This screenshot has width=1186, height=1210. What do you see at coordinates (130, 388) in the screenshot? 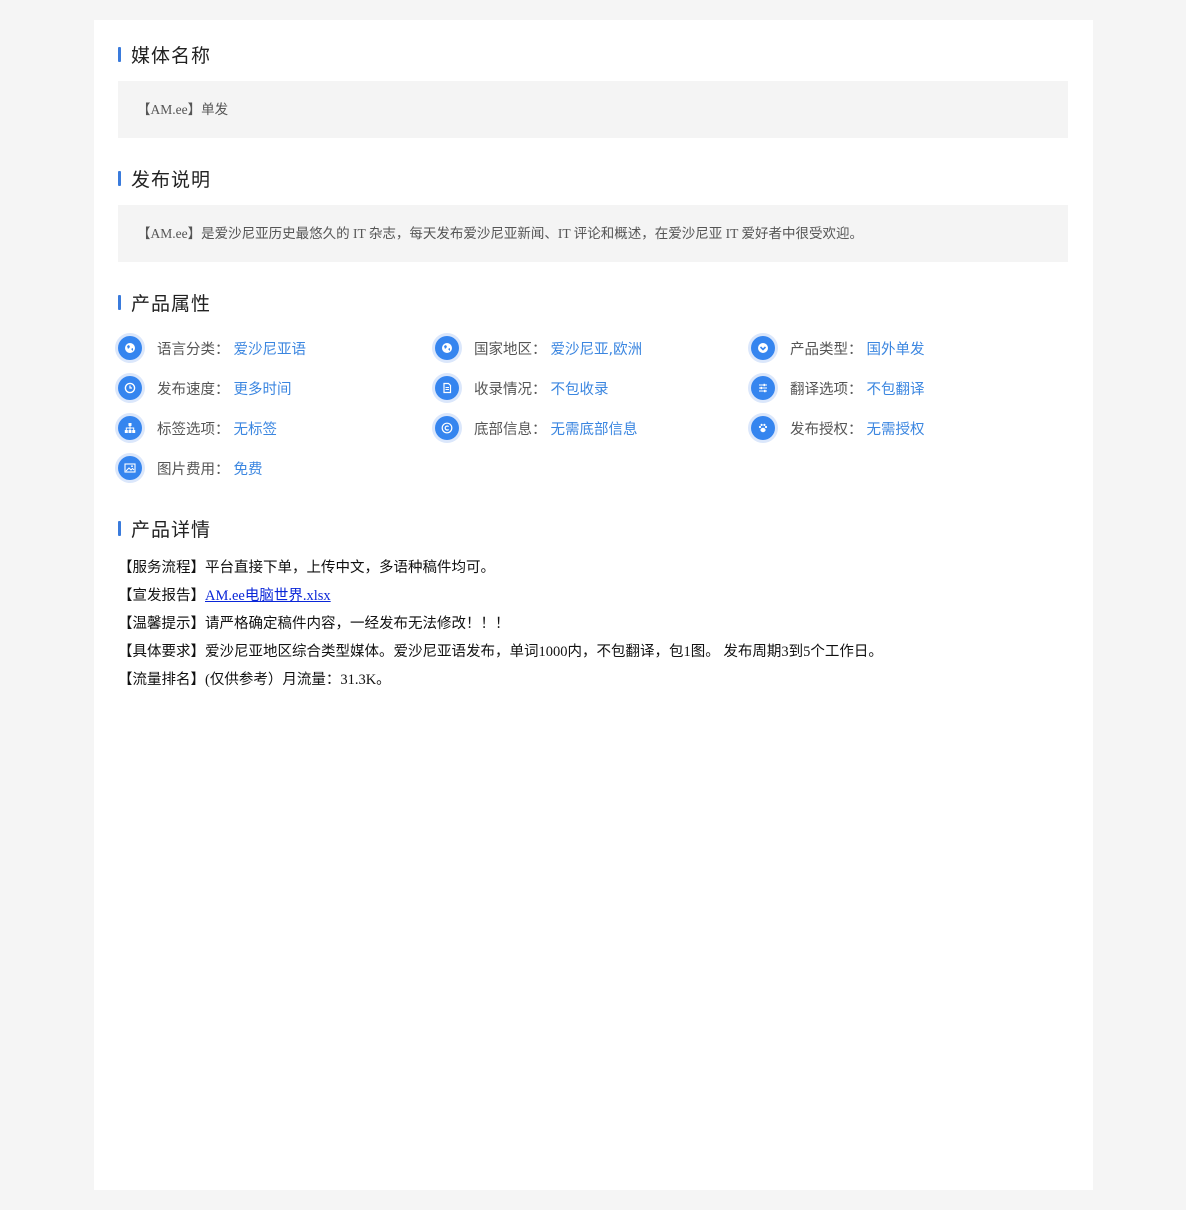
I see `clock-icon` at bounding box center [130, 388].